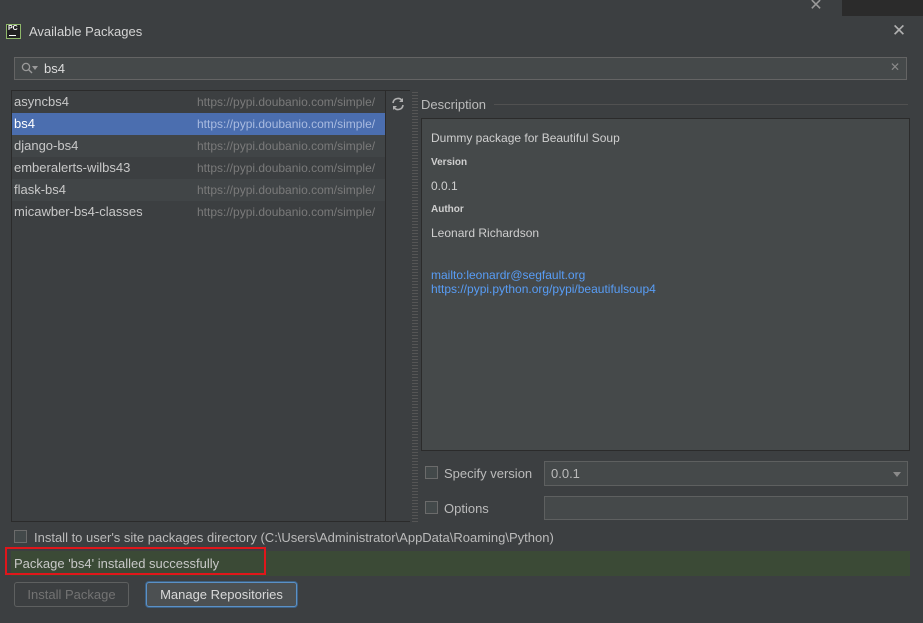 The height and width of the screenshot is (623, 923). What do you see at coordinates (461, 8) in the screenshot?
I see `parent-window-strip` at bounding box center [461, 8].